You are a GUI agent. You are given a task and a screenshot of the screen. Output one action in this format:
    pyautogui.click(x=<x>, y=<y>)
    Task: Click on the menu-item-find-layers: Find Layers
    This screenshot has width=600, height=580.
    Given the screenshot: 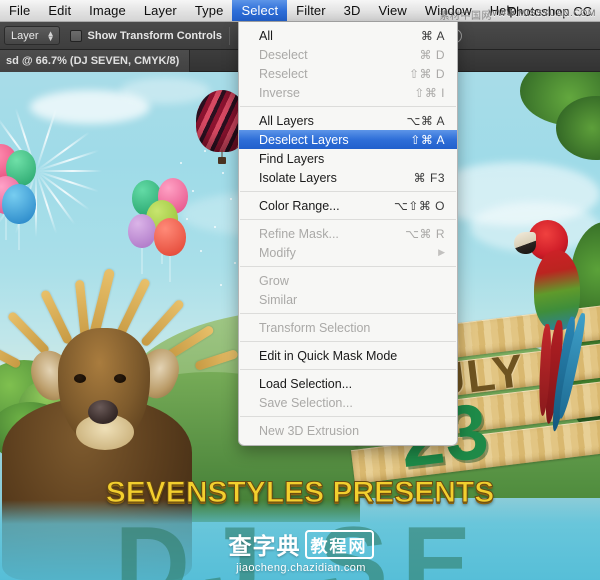 What is the action you would take?
    pyautogui.click(x=348, y=158)
    